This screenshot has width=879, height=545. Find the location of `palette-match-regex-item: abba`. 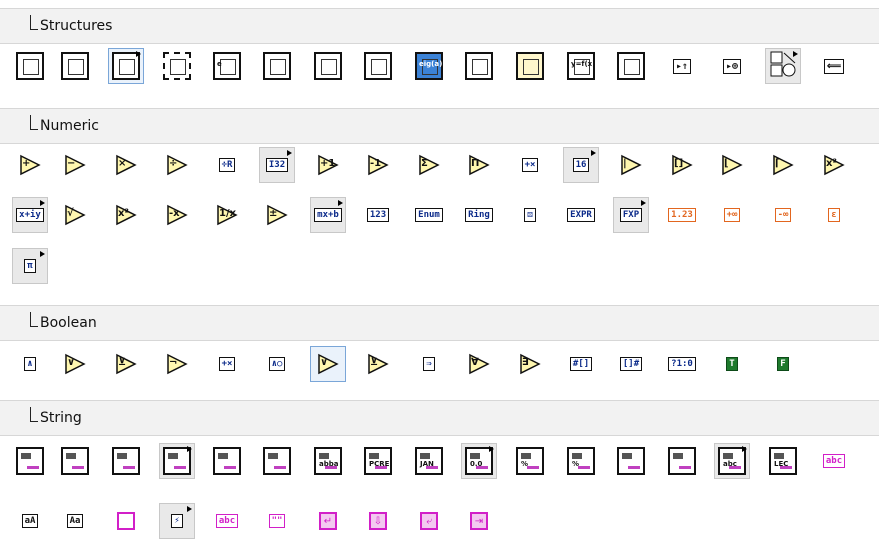

palette-match-regex-item: abba is located at coordinates (328, 461).